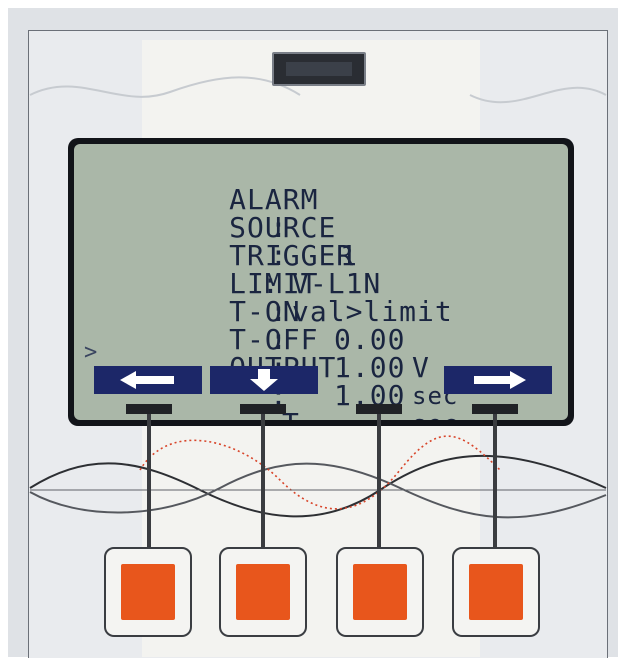  I want to click on row-unit: V, so click(421, 367).